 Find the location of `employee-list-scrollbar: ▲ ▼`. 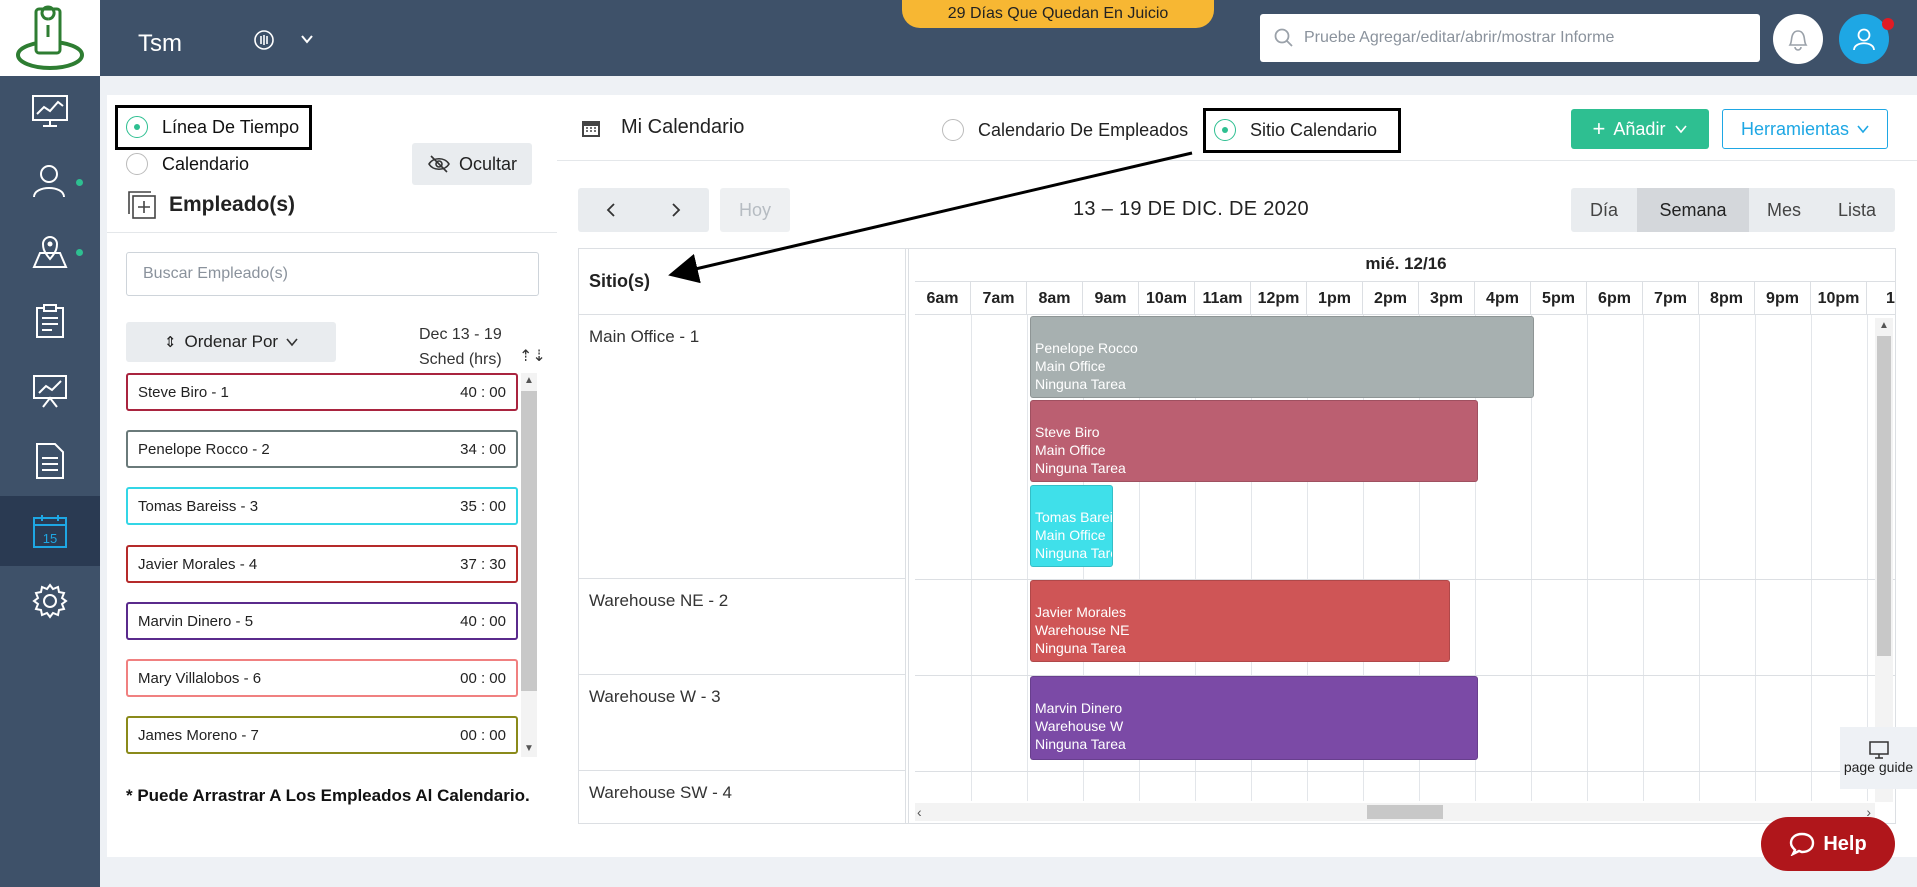

employee-list-scrollbar: ▲ ▼ is located at coordinates (529, 565).